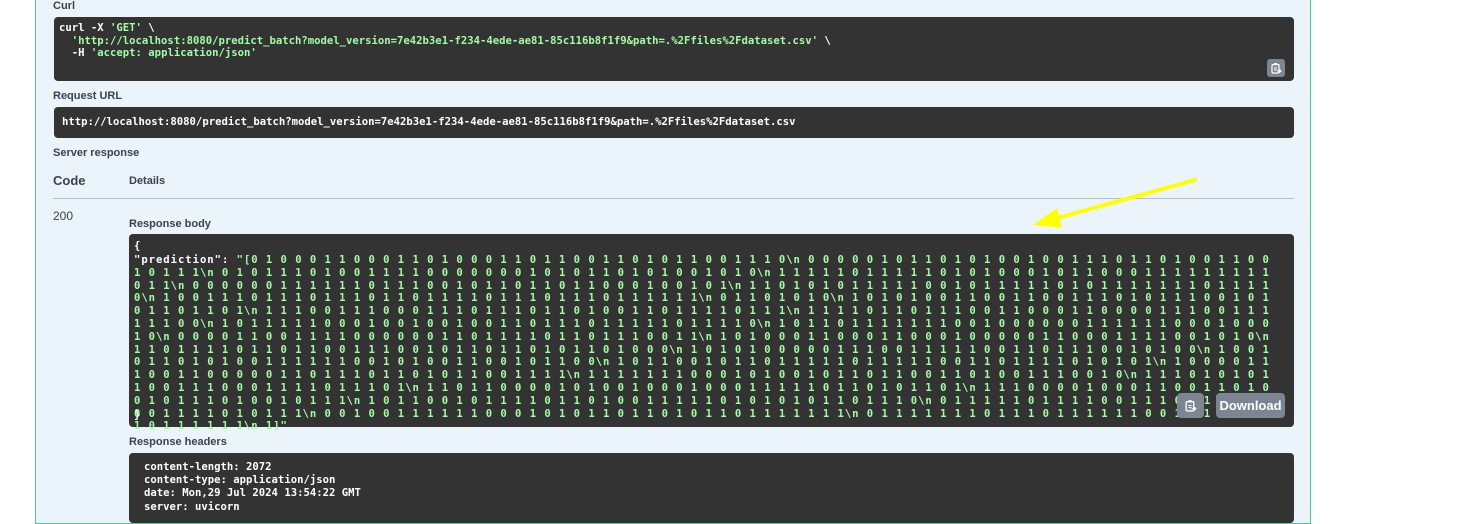 The image size is (1477, 524). What do you see at coordinates (192, 506) in the screenshot?
I see `header-line: server: uvicorn` at bounding box center [192, 506].